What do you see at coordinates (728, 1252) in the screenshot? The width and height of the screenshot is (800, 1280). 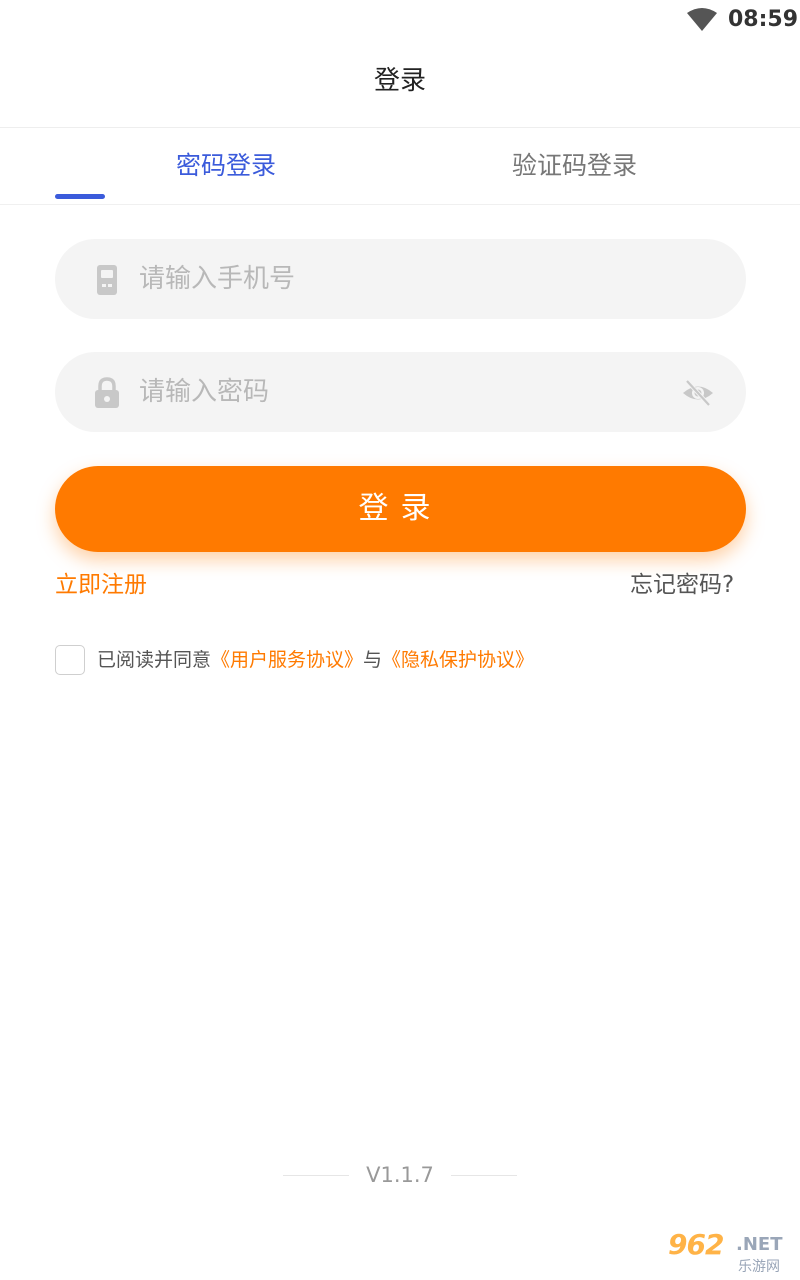 I see `site-watermark: 962 .NET 乐游网` at bounding box center [728, 1252].